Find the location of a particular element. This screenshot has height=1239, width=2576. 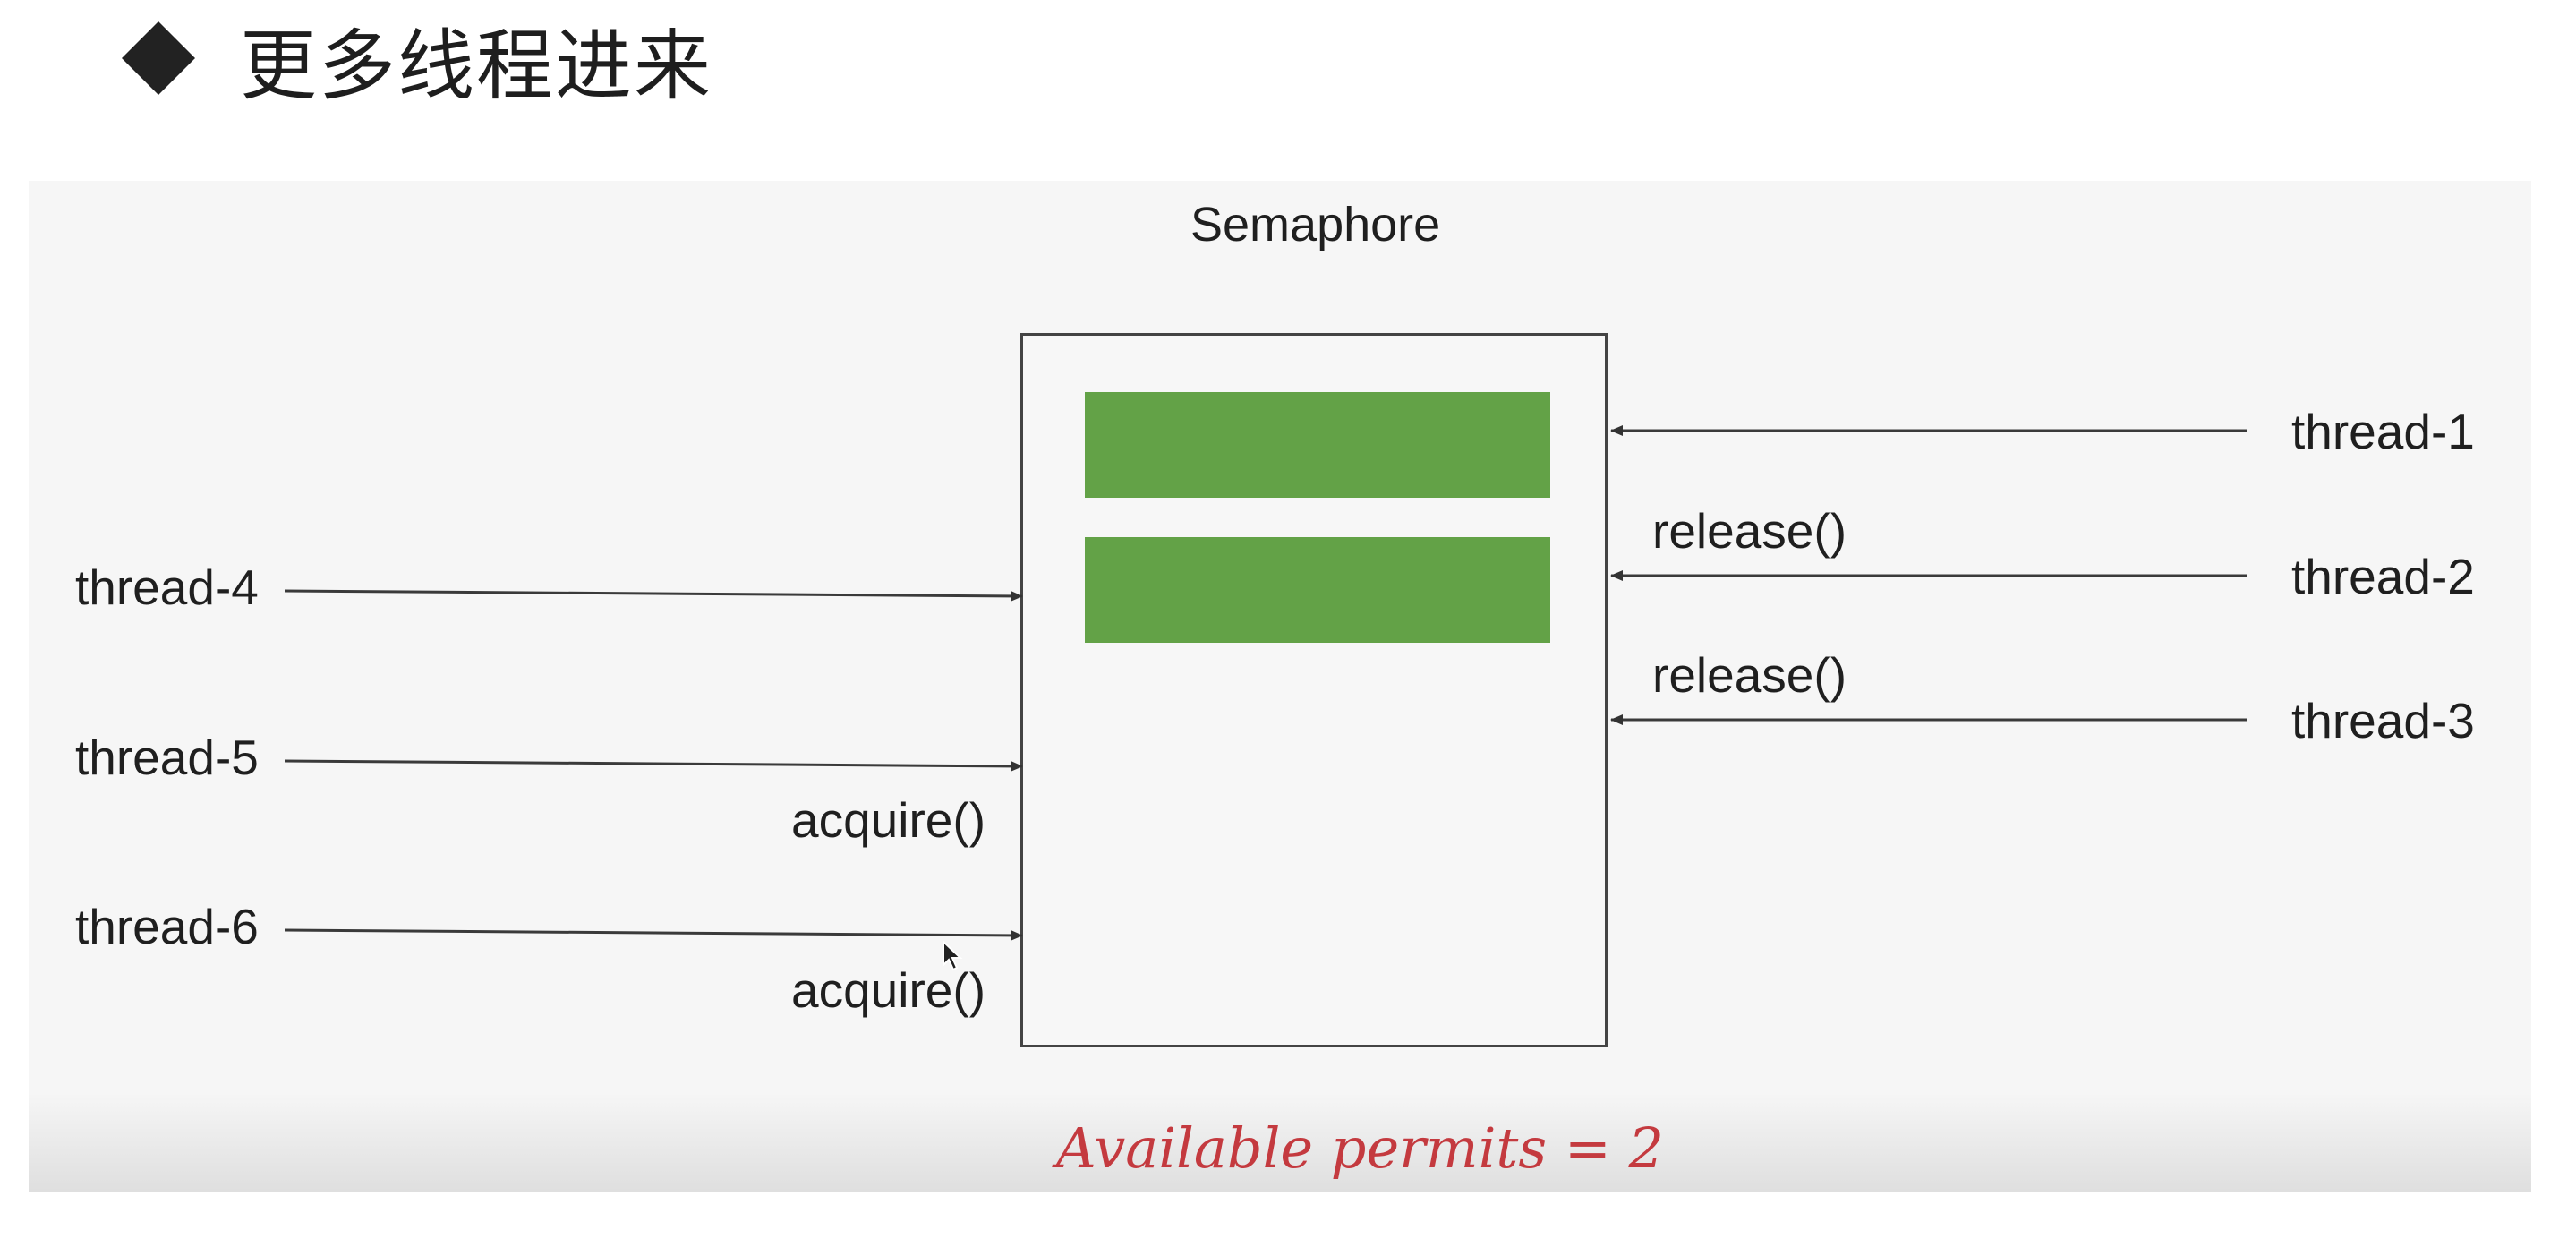

thread-2-action: release() is located at coordinates (1749, 531).